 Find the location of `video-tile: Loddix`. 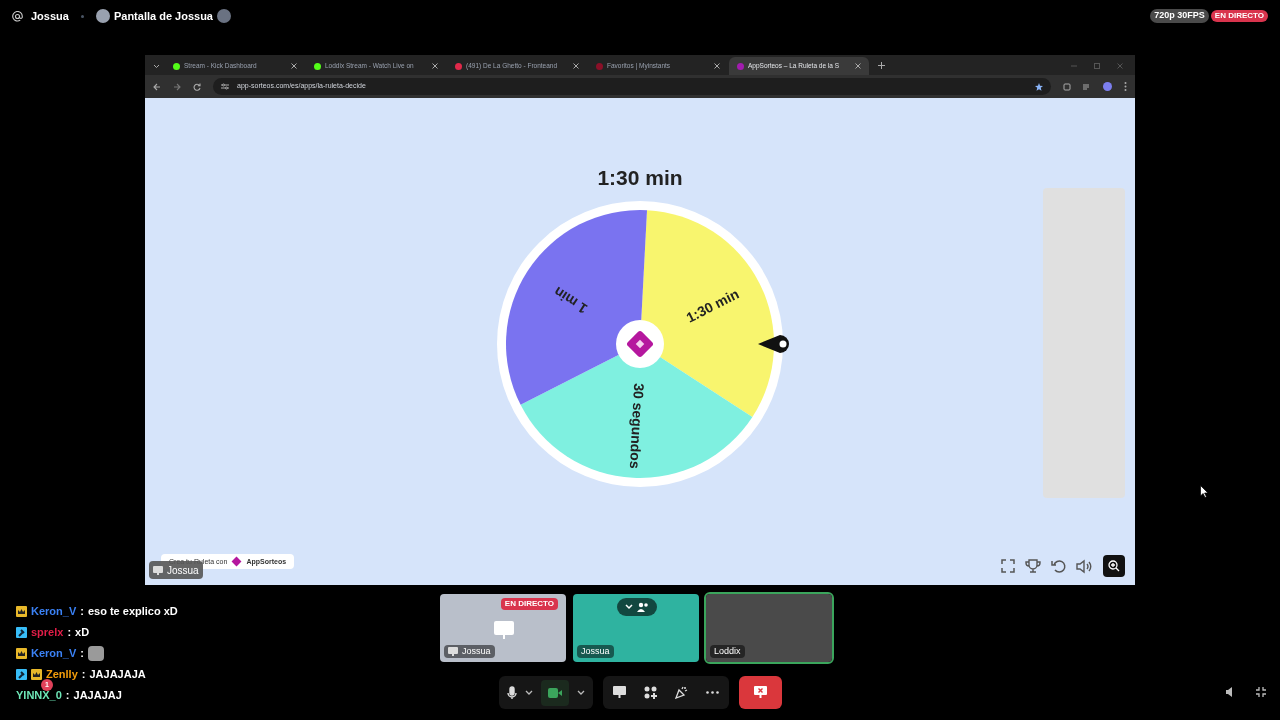

video-tile: Loddix is located at coordinates (769, 628).